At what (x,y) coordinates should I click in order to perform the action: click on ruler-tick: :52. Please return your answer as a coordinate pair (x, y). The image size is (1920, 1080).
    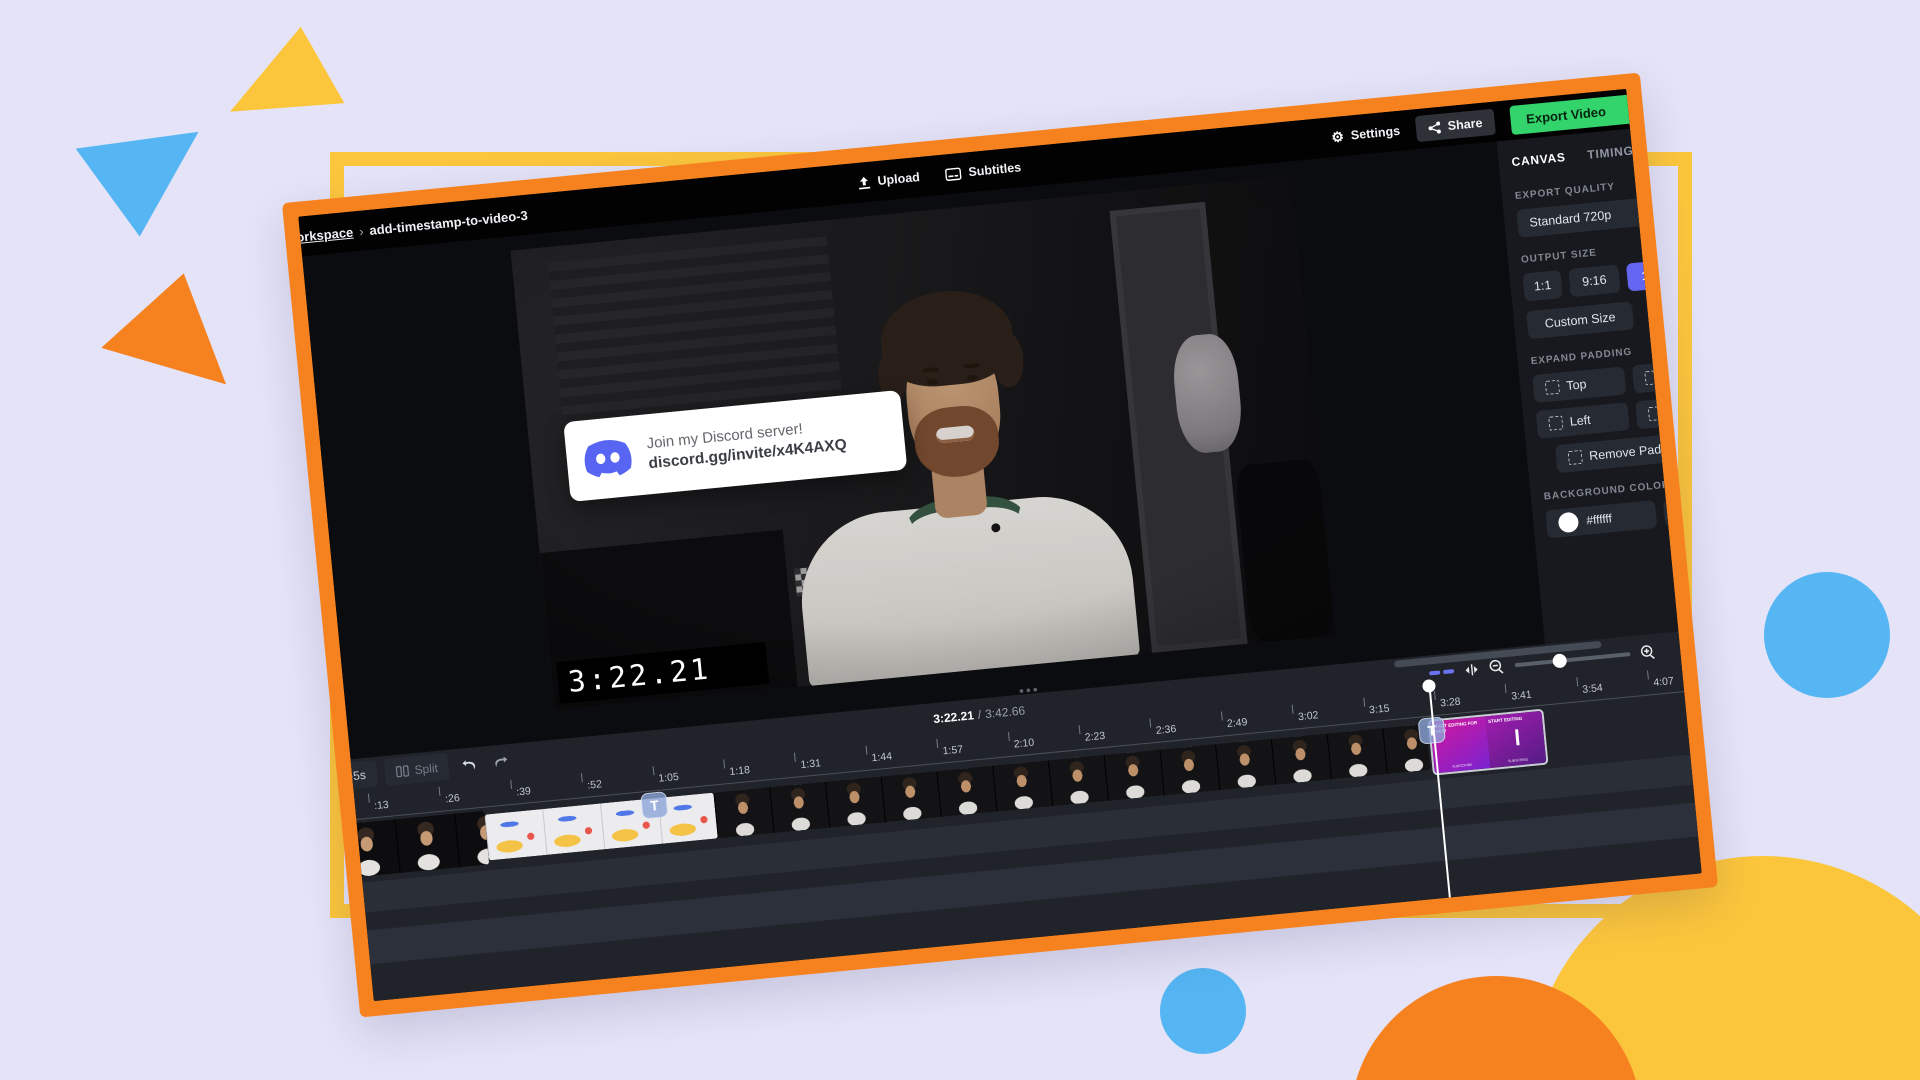
    Looking at the image, I should click on (591, 784).